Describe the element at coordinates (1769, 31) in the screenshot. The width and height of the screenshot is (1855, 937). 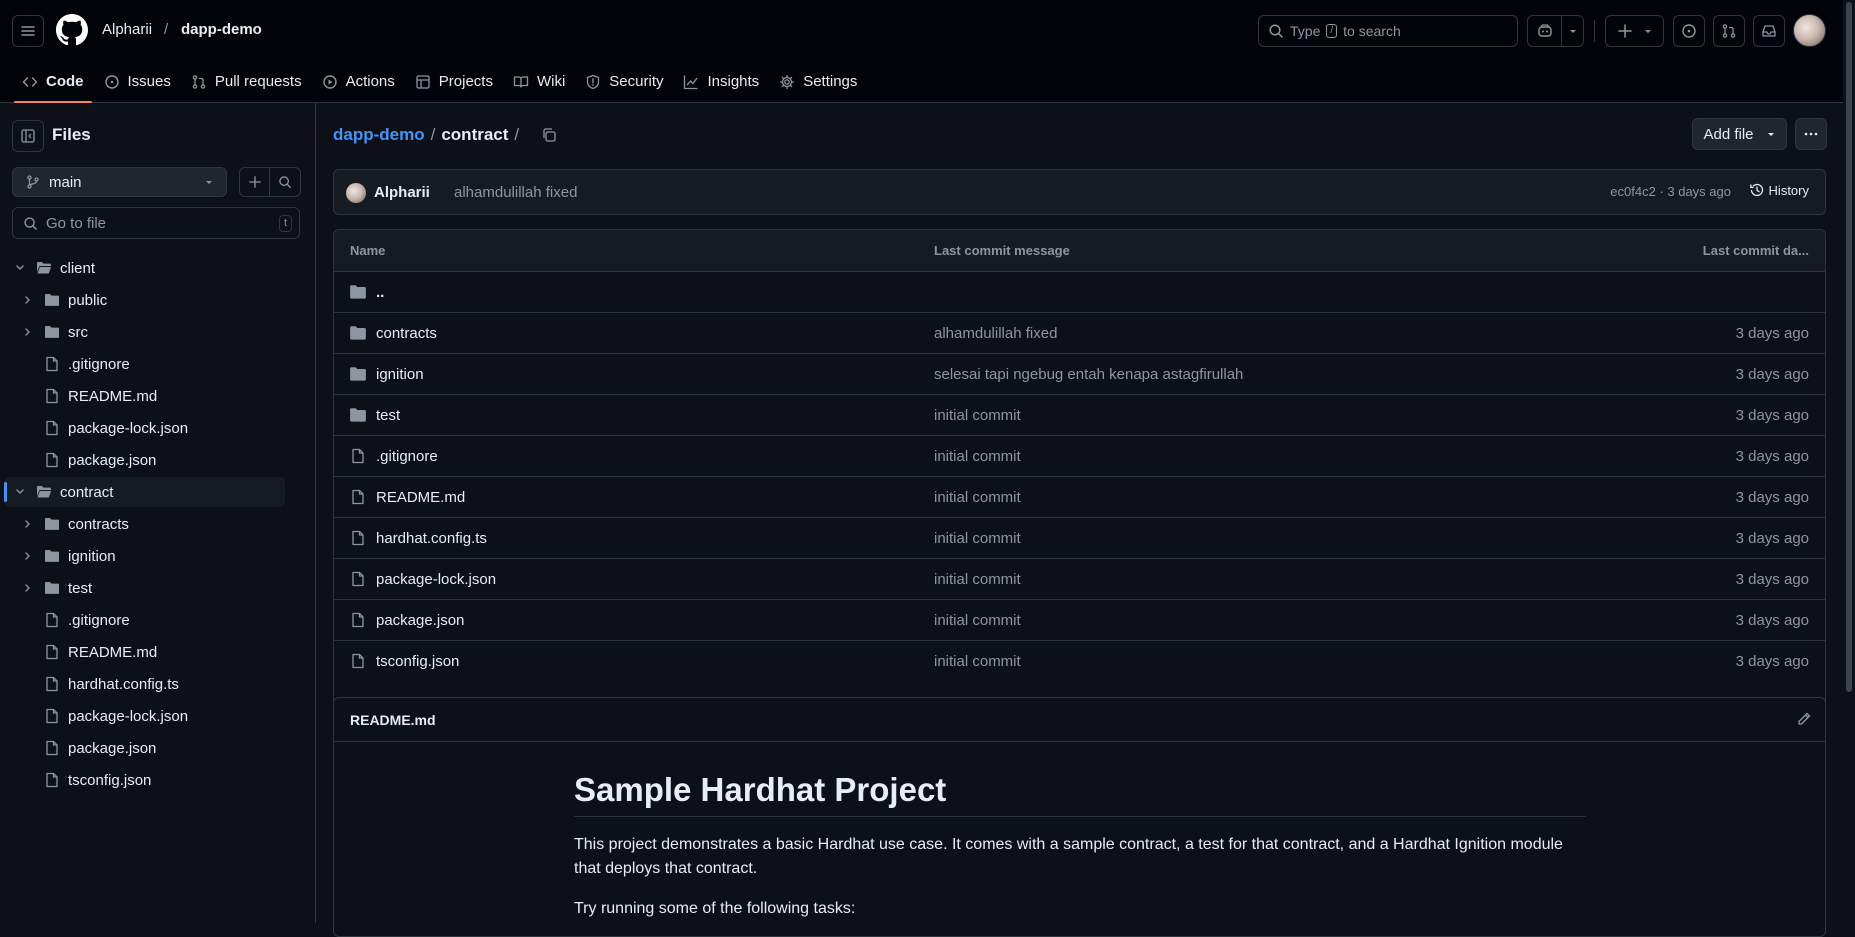
I see `inbox-button` at that location.